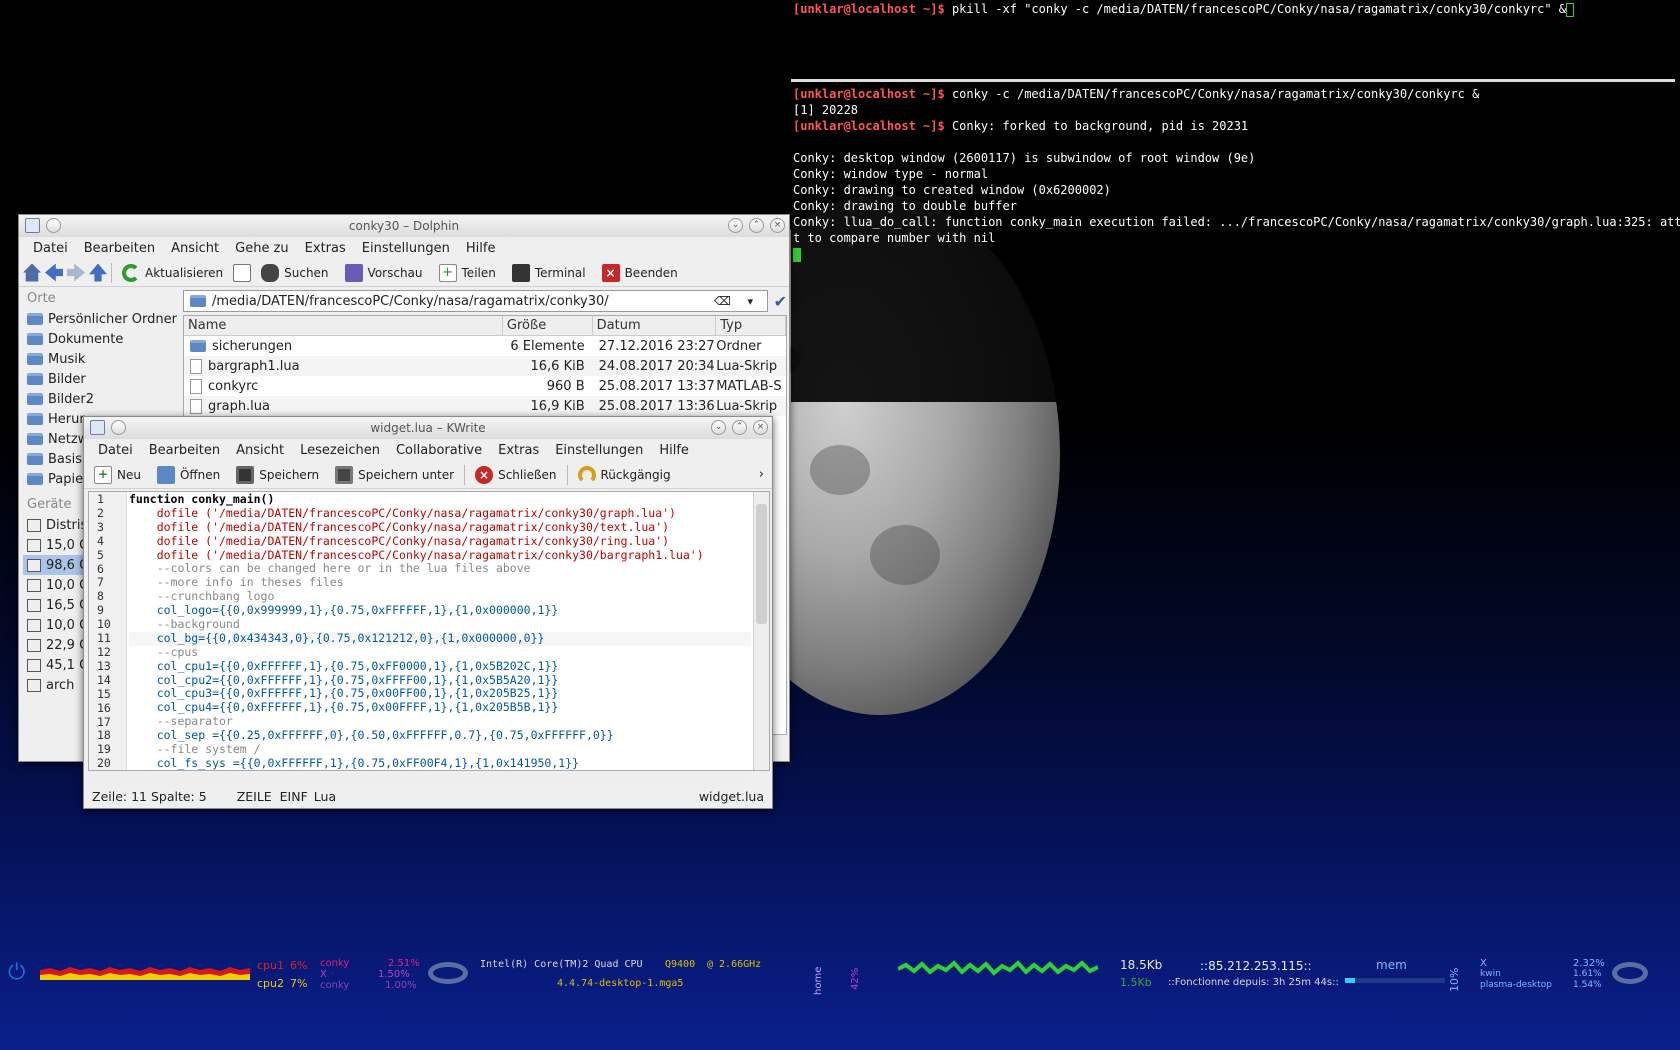 Image resolution: width=1680 pixels, height=1050 pixels. What do you see at coordinates (100, 554) in the screenshot?
I see `line-number: 5` at bounding box center [100, 554].